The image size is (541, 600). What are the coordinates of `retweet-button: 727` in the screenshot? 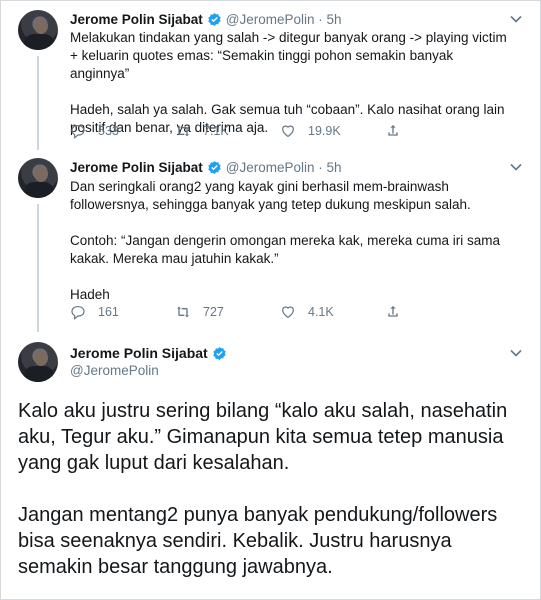 It's located at (227, 312).